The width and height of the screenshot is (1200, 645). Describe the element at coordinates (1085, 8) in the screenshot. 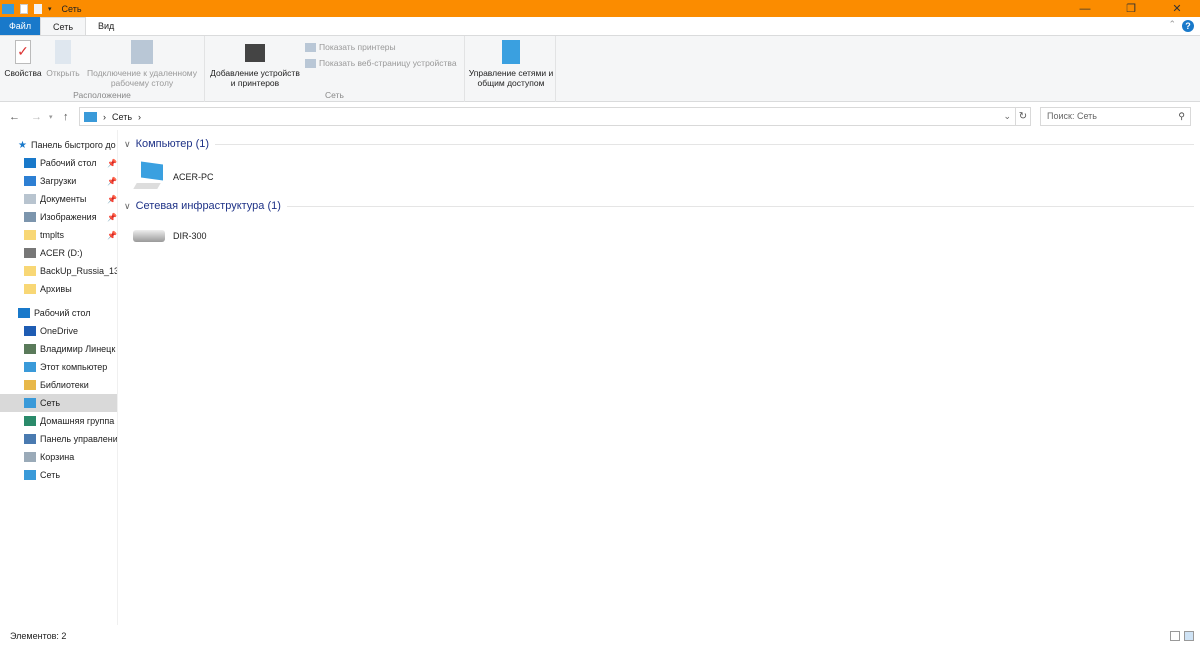

I see `minimize-button: —` at that location.